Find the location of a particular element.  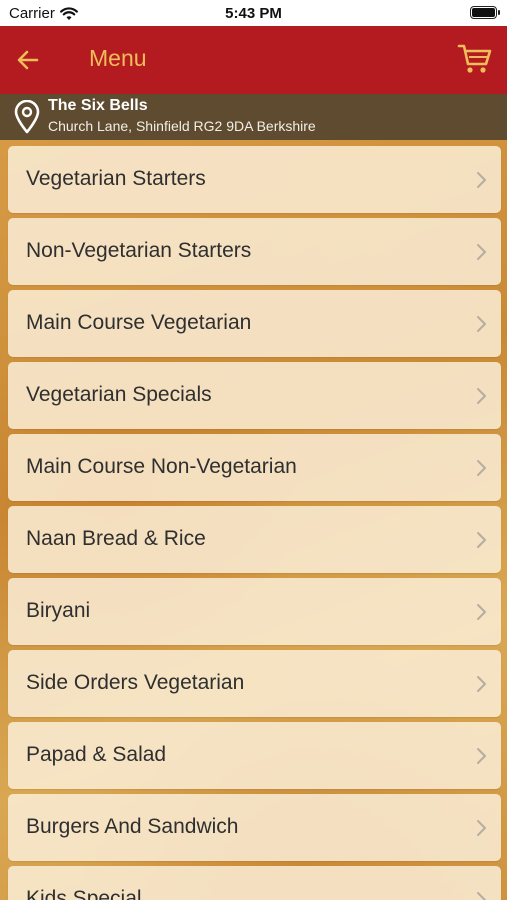

restaurant-name: The Six Bells is located at coordinates (98, 105).